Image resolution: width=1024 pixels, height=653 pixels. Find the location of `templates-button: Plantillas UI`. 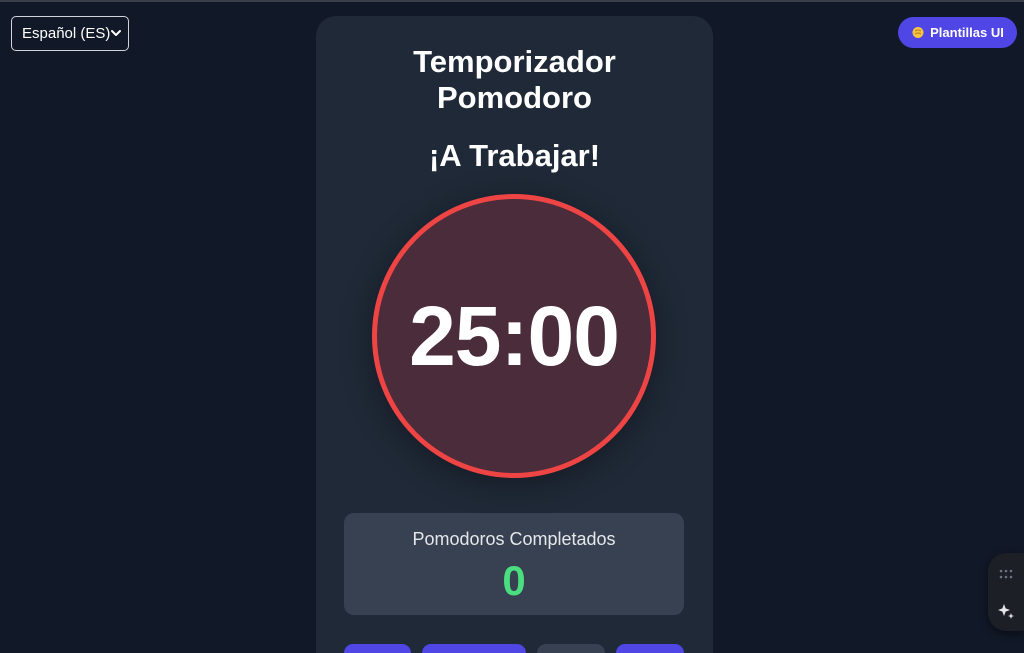

templates-button: Plantillas UI is located at coordinates (957, 32).